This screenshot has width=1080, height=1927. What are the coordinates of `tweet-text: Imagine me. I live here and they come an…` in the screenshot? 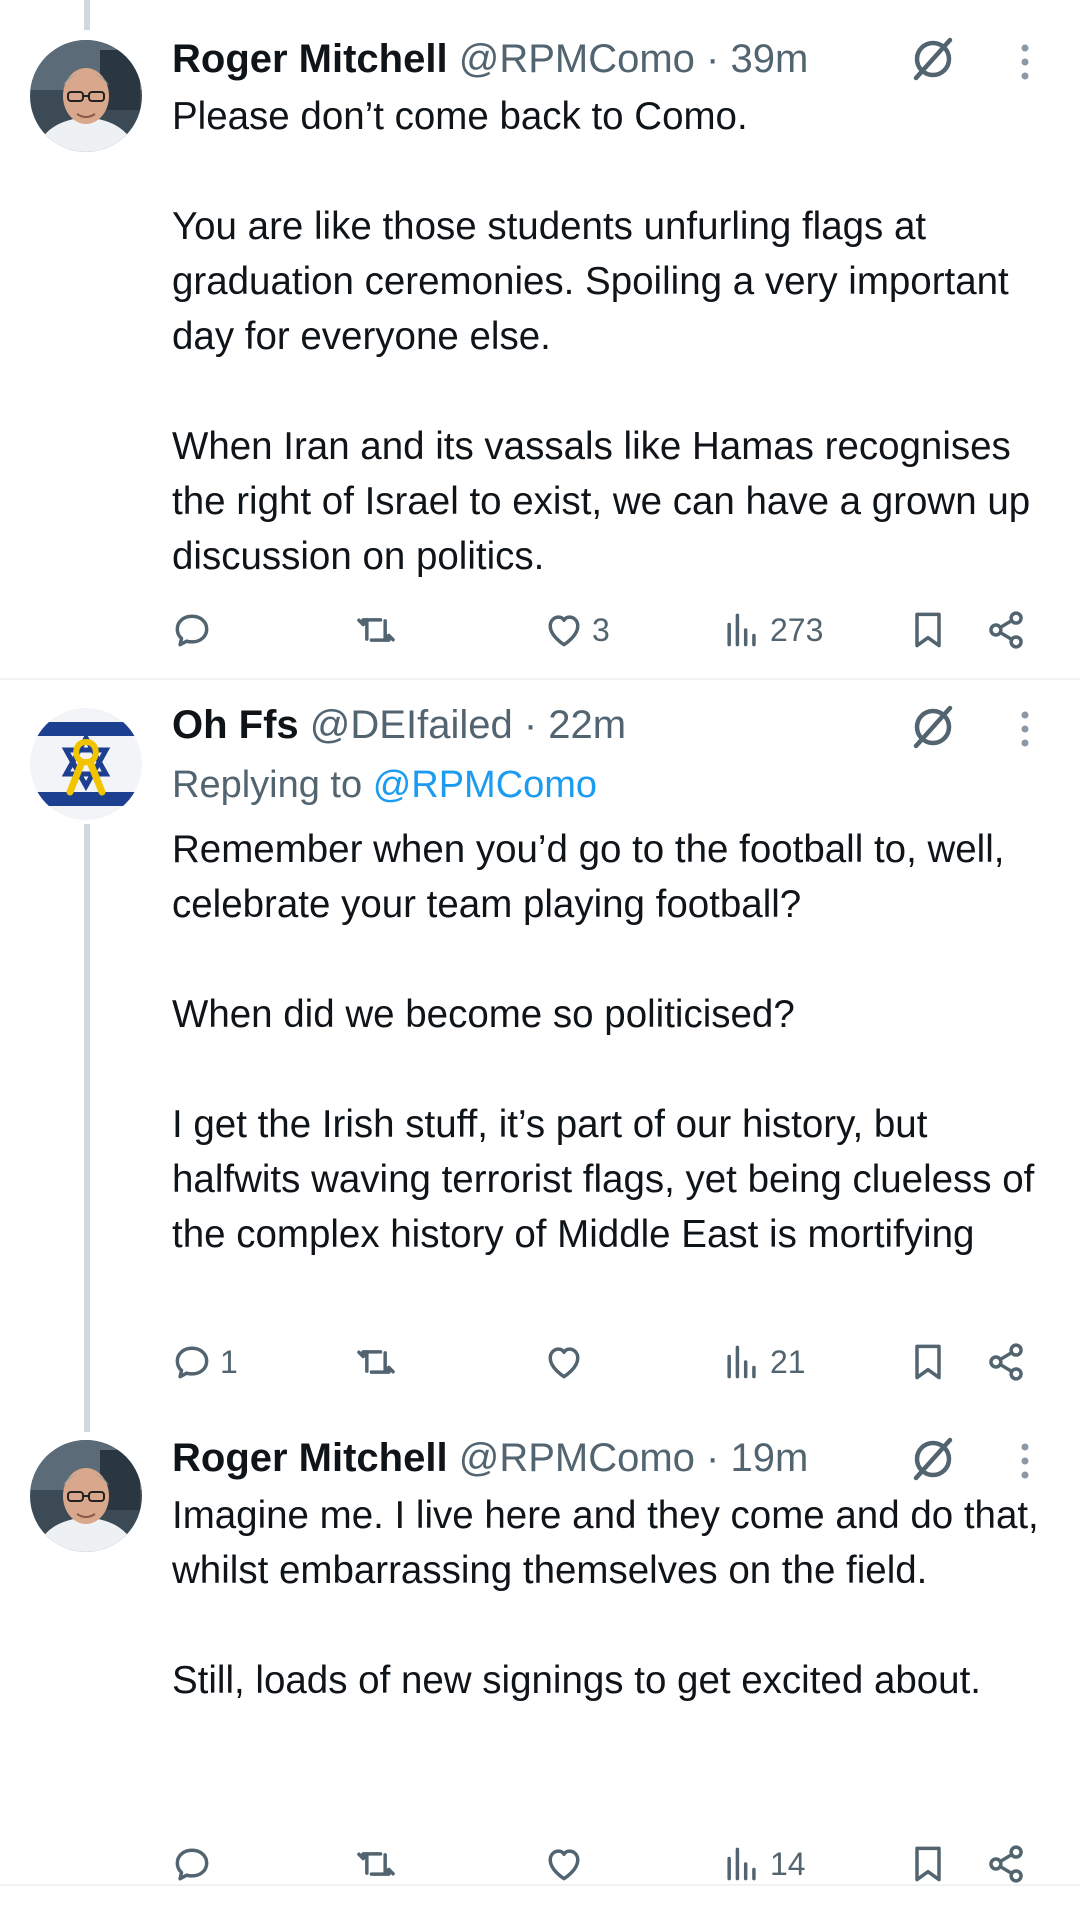 It's located at (605, 1598).